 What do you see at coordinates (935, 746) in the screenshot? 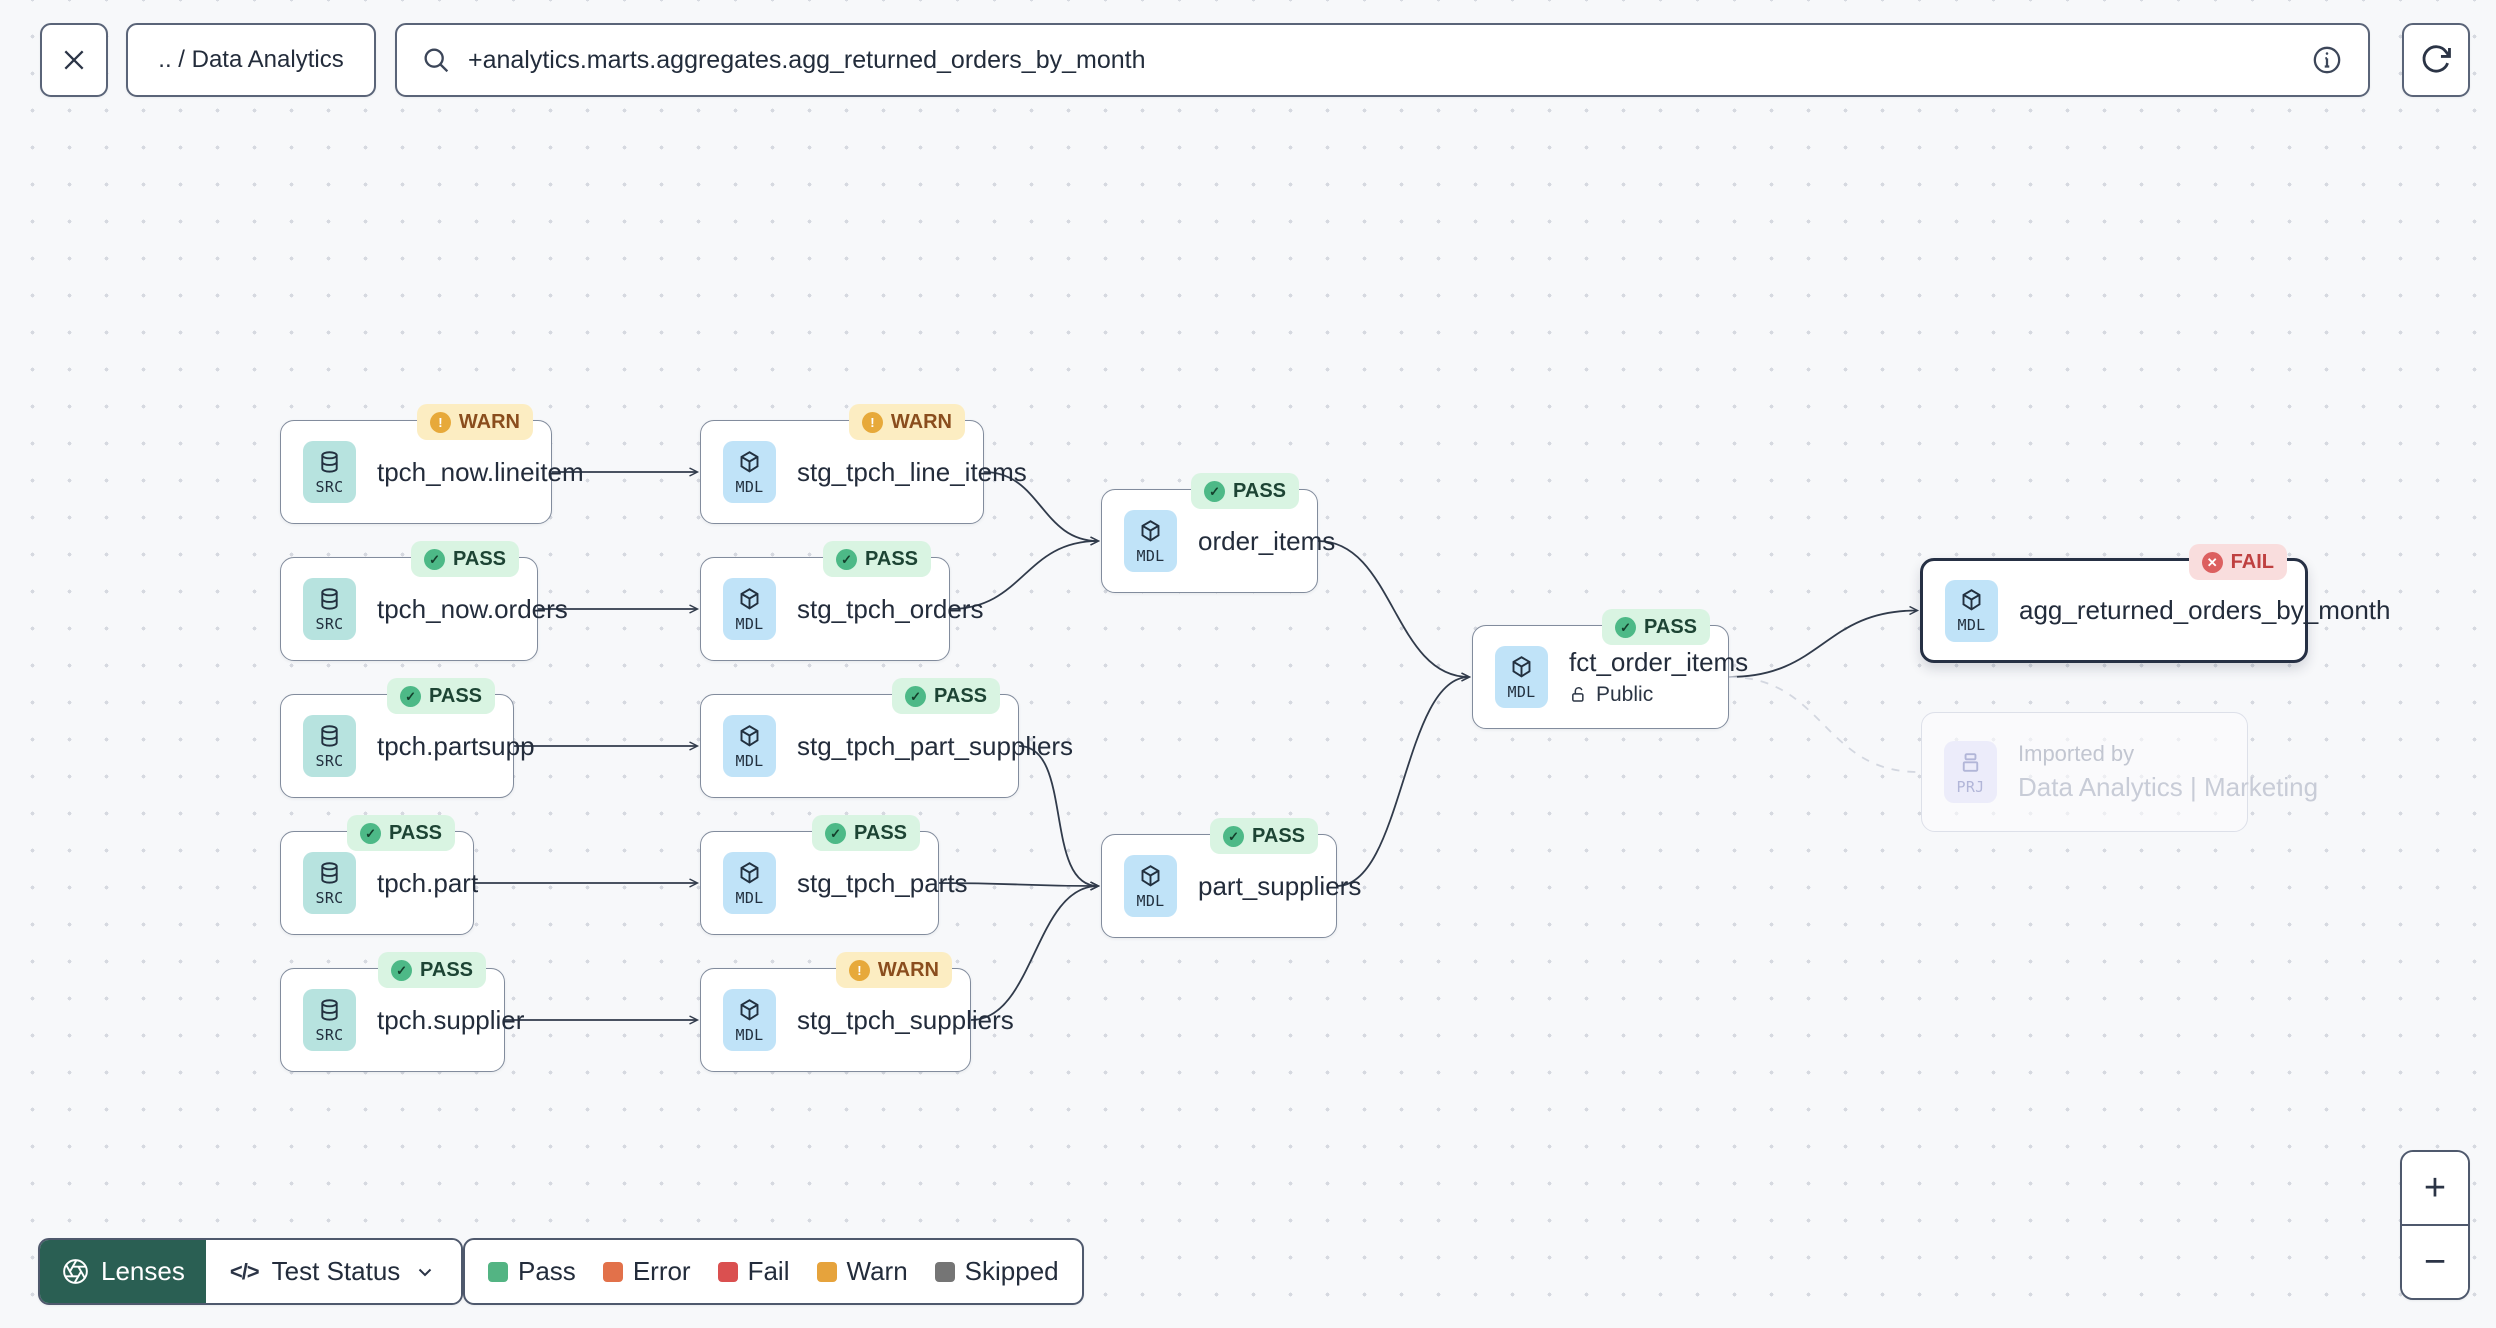
I see `node-content: stg_tpch_part_suppliers` at bounding box center [935, 746].